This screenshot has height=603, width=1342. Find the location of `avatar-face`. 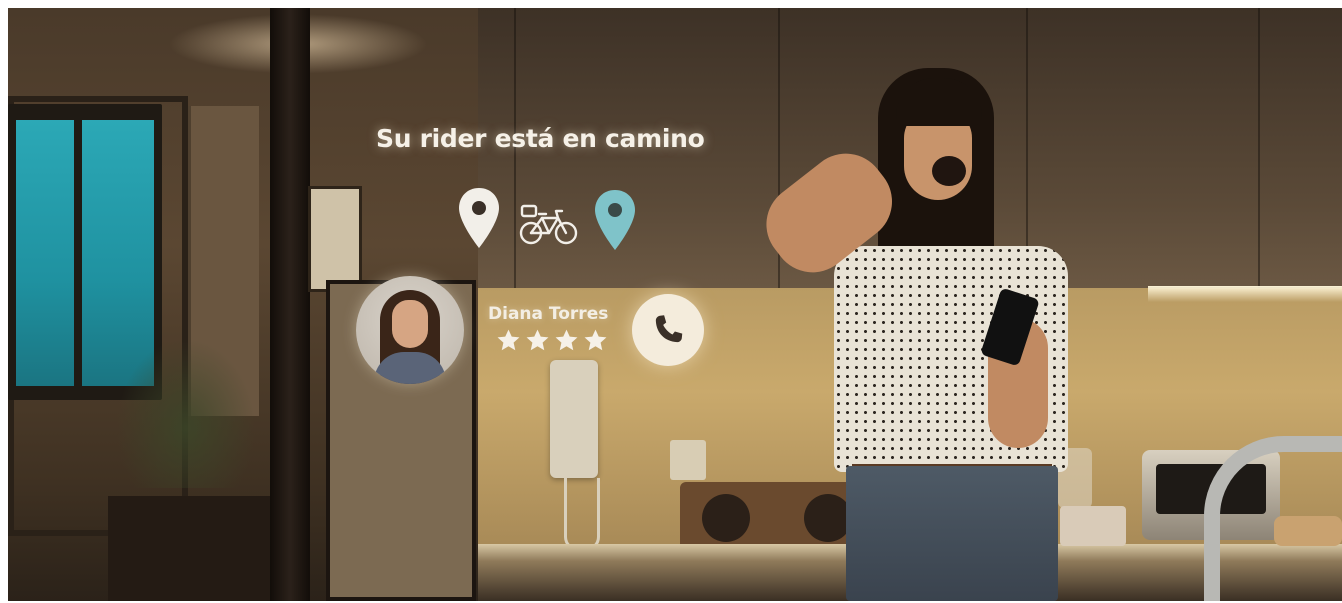

avatar-face is located at coordinates (410, 324).